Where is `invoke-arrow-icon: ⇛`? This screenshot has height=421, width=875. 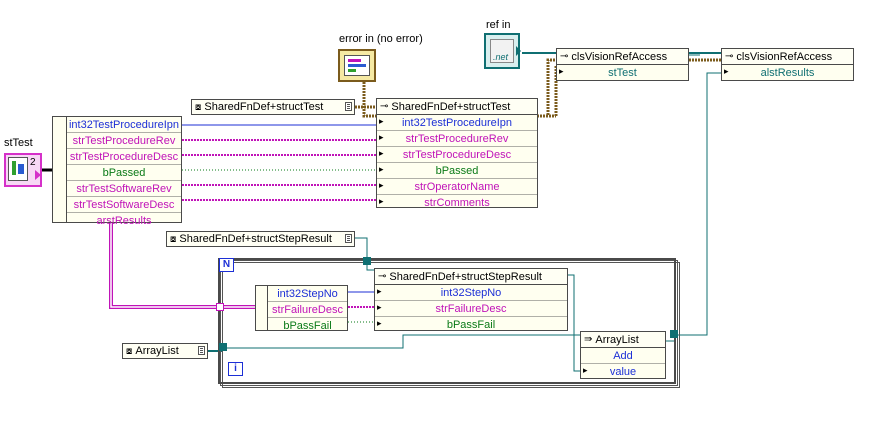 invoke-arrow-icon: ⇛ is located at coordinates (588, 339).